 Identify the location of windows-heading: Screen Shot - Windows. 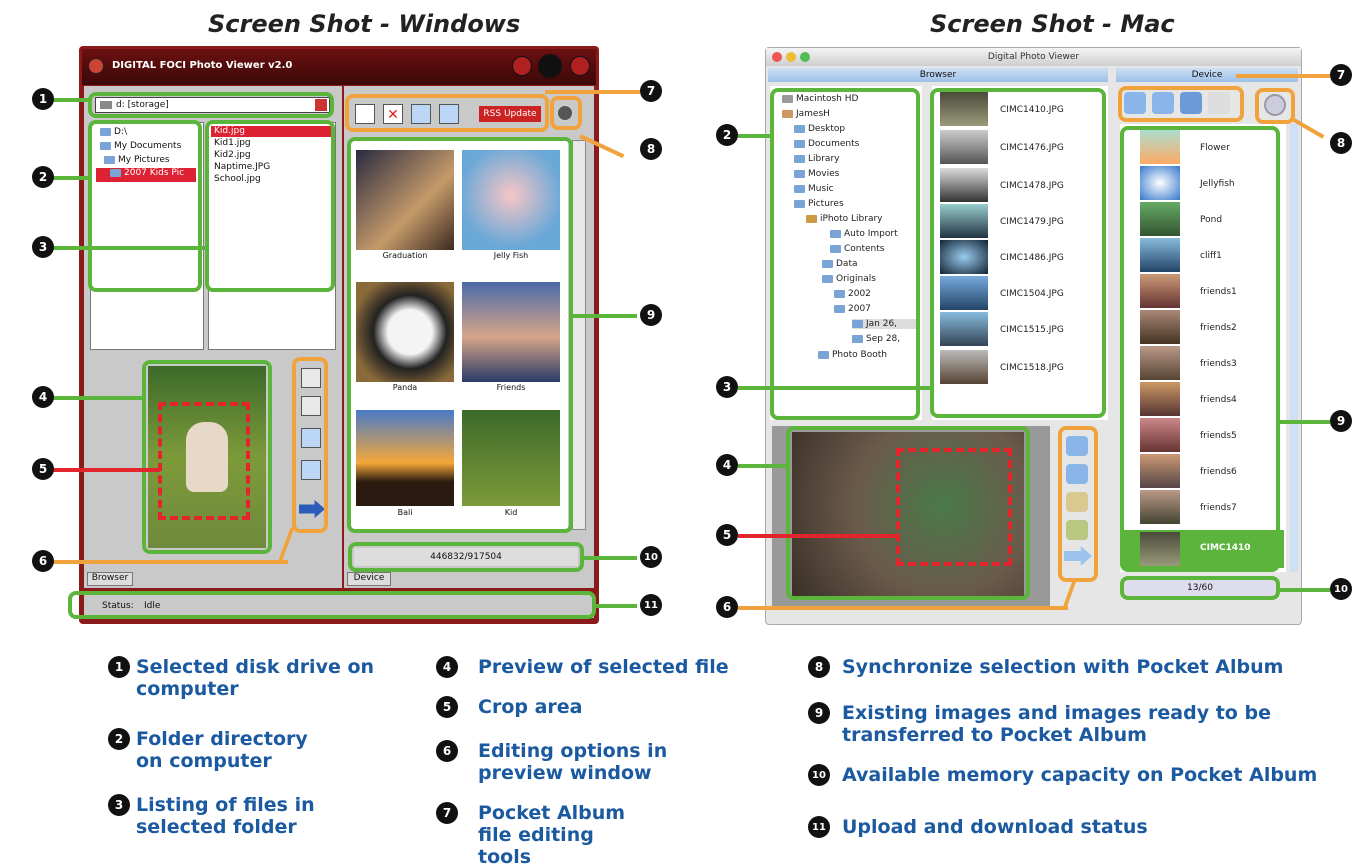
(364, 24).